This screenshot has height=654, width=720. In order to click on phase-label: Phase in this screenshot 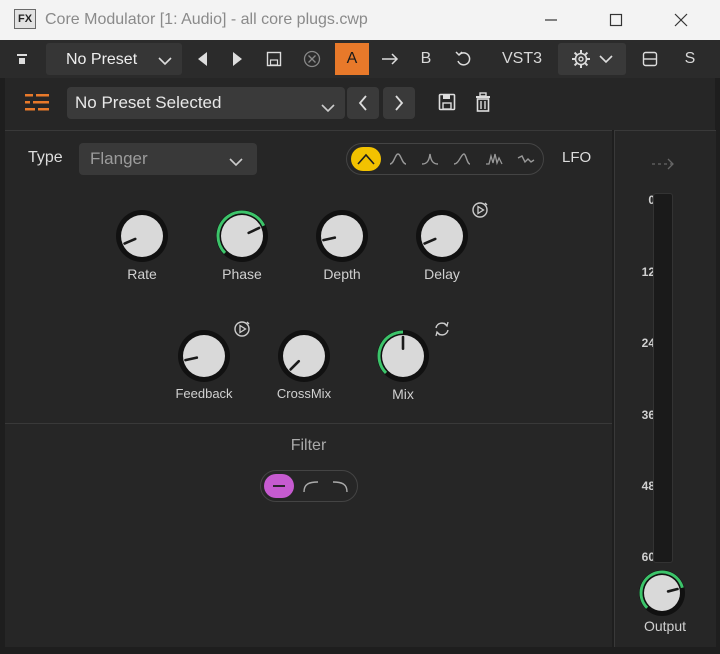, I will do `click(242, 274)`.